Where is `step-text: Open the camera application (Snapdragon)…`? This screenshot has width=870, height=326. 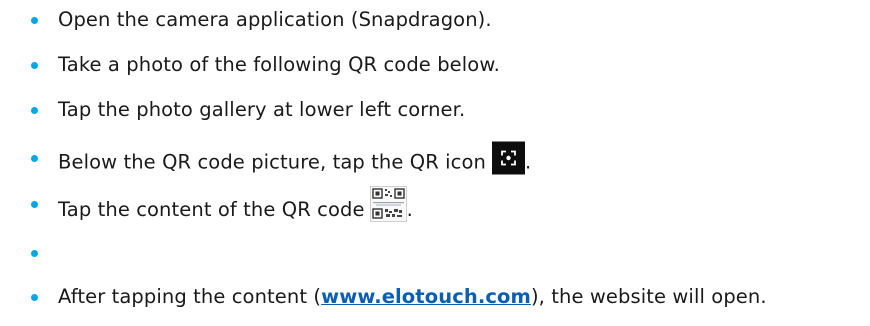
step-text: Open the camera application (Snapdragon)… is located at coordinates (275, 19).